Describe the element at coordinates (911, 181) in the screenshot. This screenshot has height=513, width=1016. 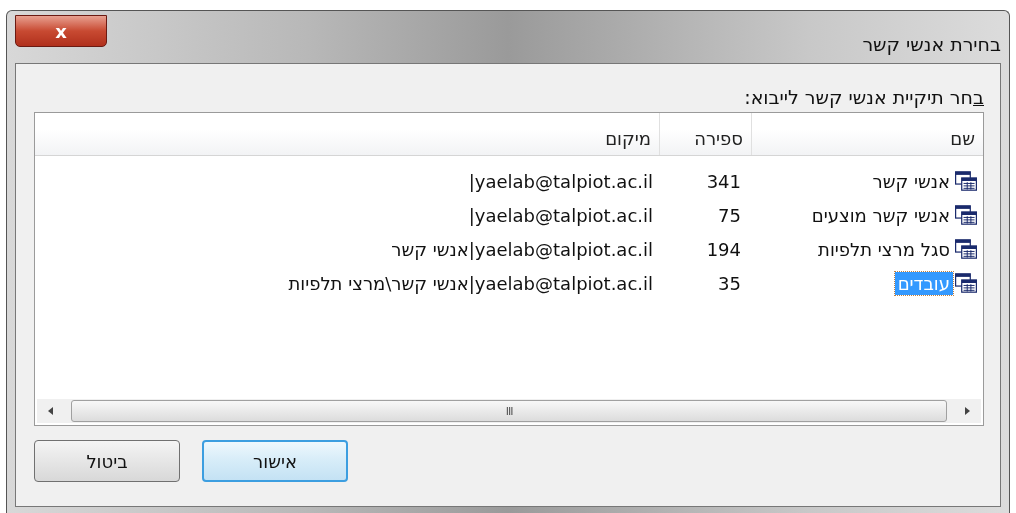
I see `folder-name: אנשי קשר` at that location.